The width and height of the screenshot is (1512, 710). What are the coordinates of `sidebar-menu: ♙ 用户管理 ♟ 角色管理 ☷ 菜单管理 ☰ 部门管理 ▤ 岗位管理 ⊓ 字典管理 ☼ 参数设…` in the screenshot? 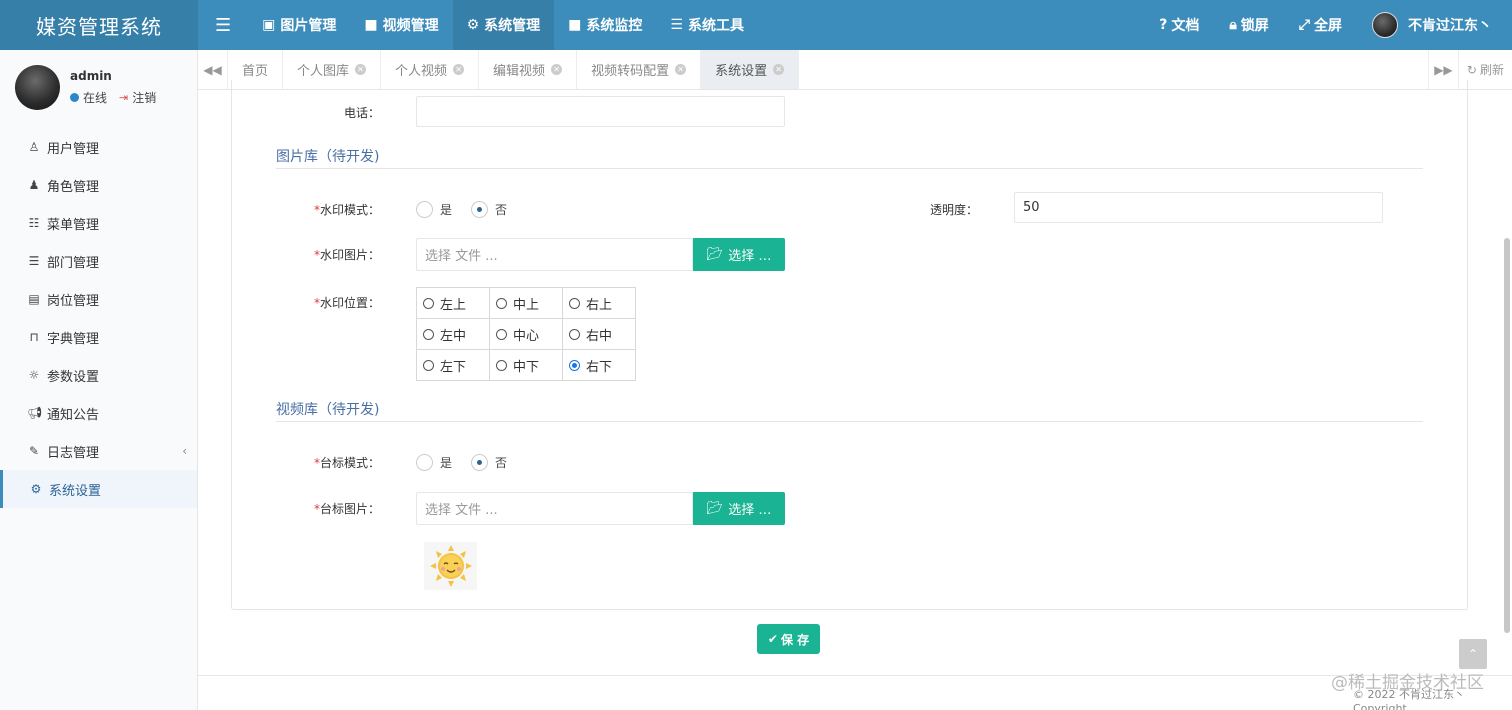 It's located at (98, 318).